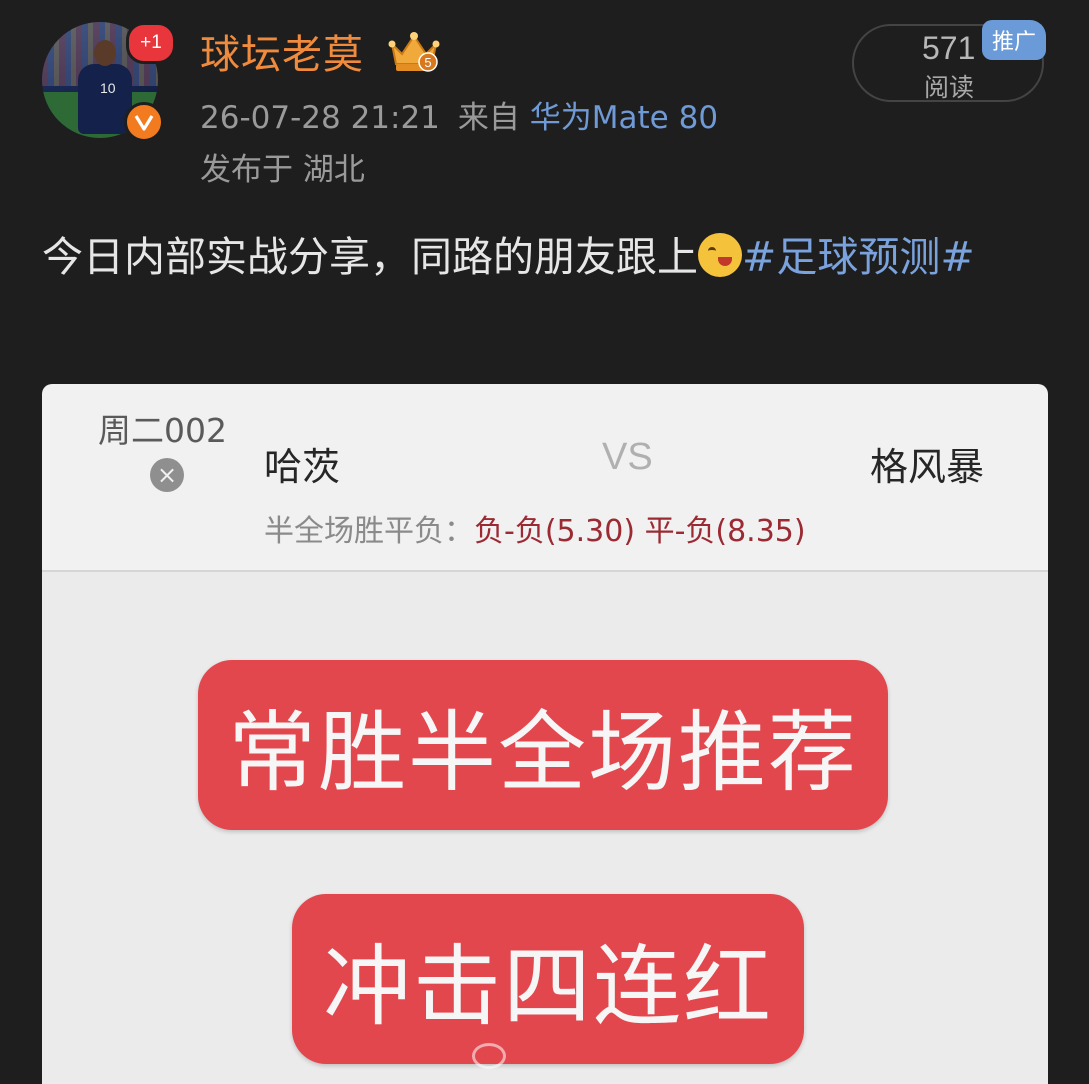 This screenshot has height=1084, width=1089. I want to click on weibo-watermark-icon, so click(489, 1056).